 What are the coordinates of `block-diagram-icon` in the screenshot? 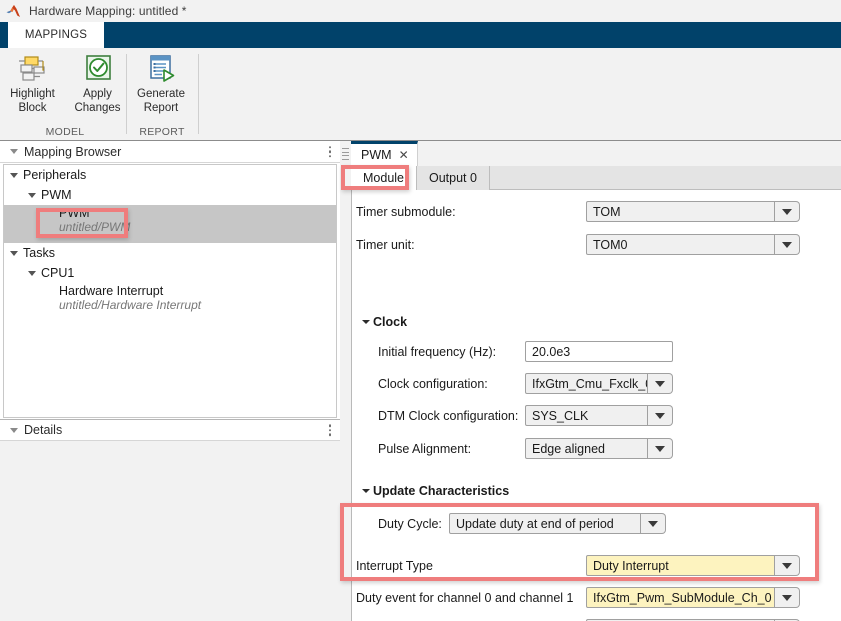 It's located at (31, 68).